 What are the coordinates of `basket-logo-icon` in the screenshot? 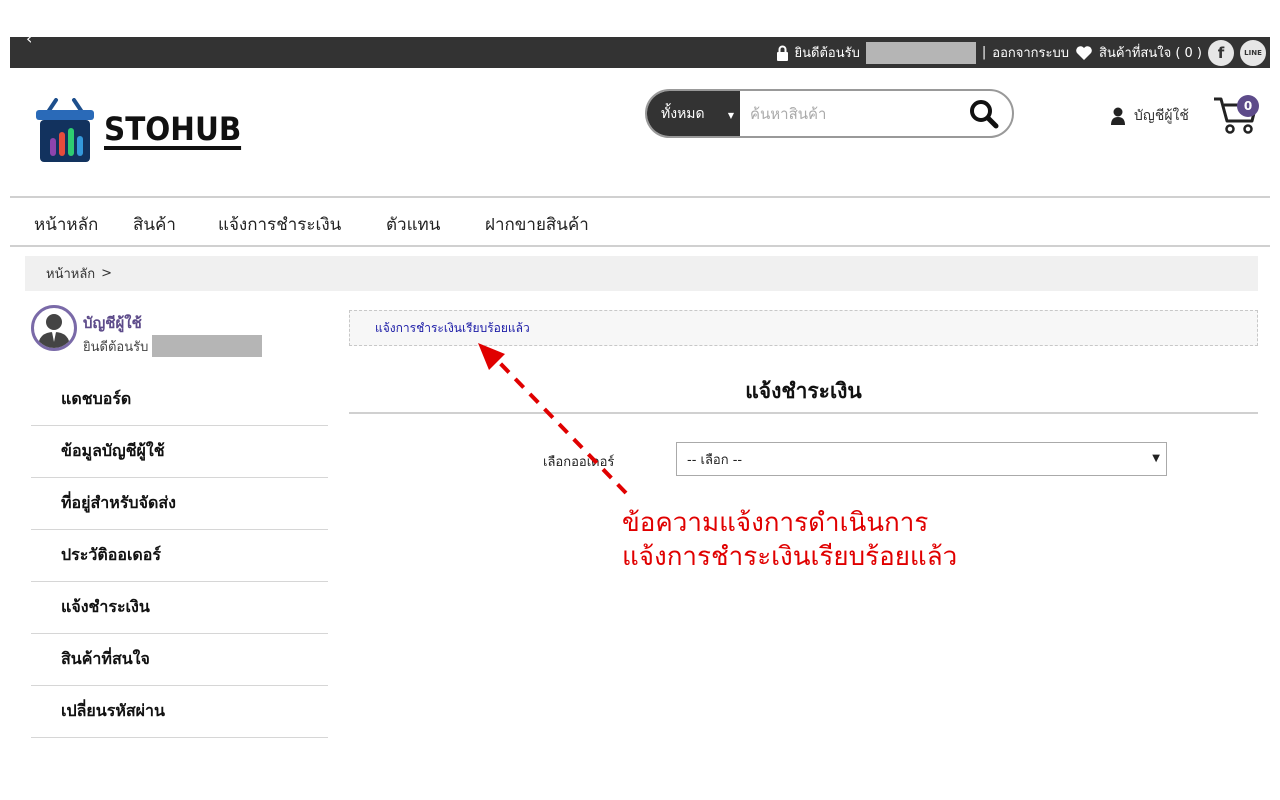 It's located at (65, 130).